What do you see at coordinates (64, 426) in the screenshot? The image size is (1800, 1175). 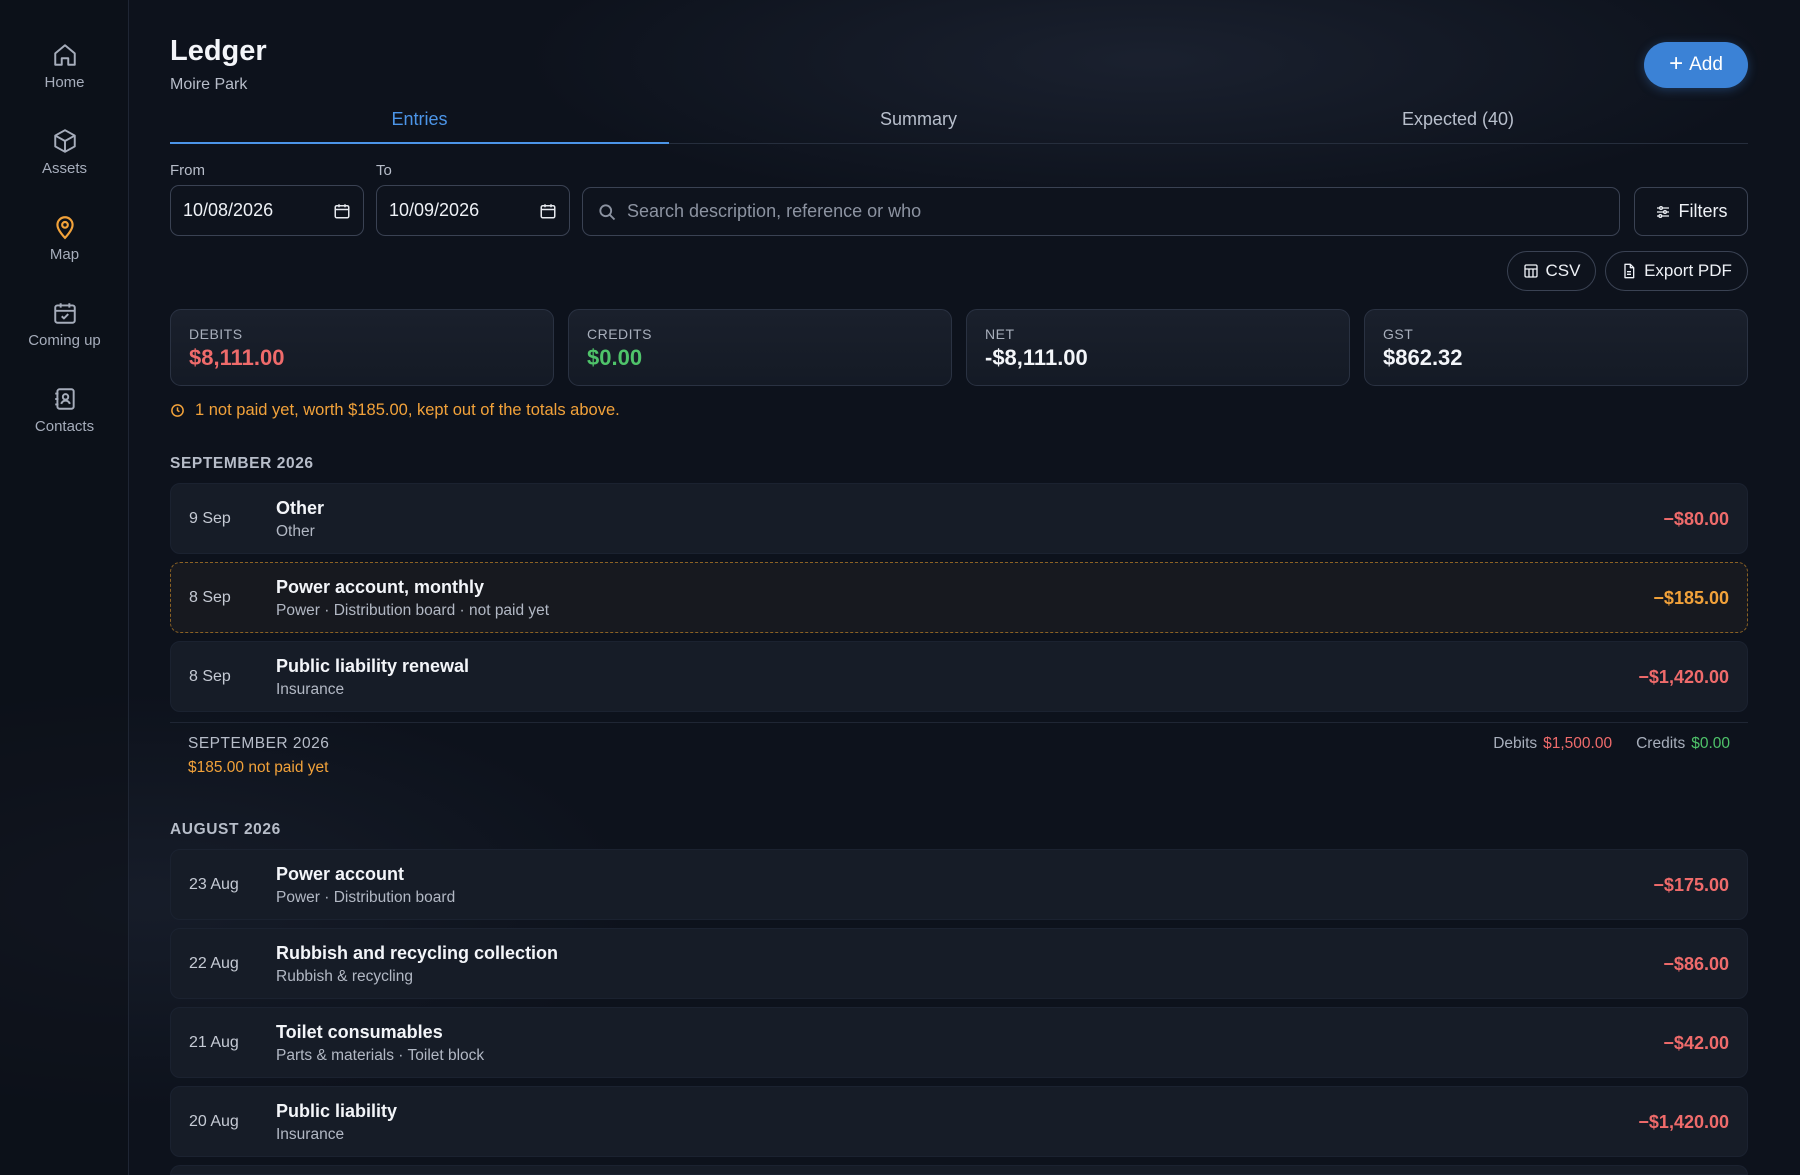 I see `sidebar-item-label: Contacts` at bounding box center [64, 426].